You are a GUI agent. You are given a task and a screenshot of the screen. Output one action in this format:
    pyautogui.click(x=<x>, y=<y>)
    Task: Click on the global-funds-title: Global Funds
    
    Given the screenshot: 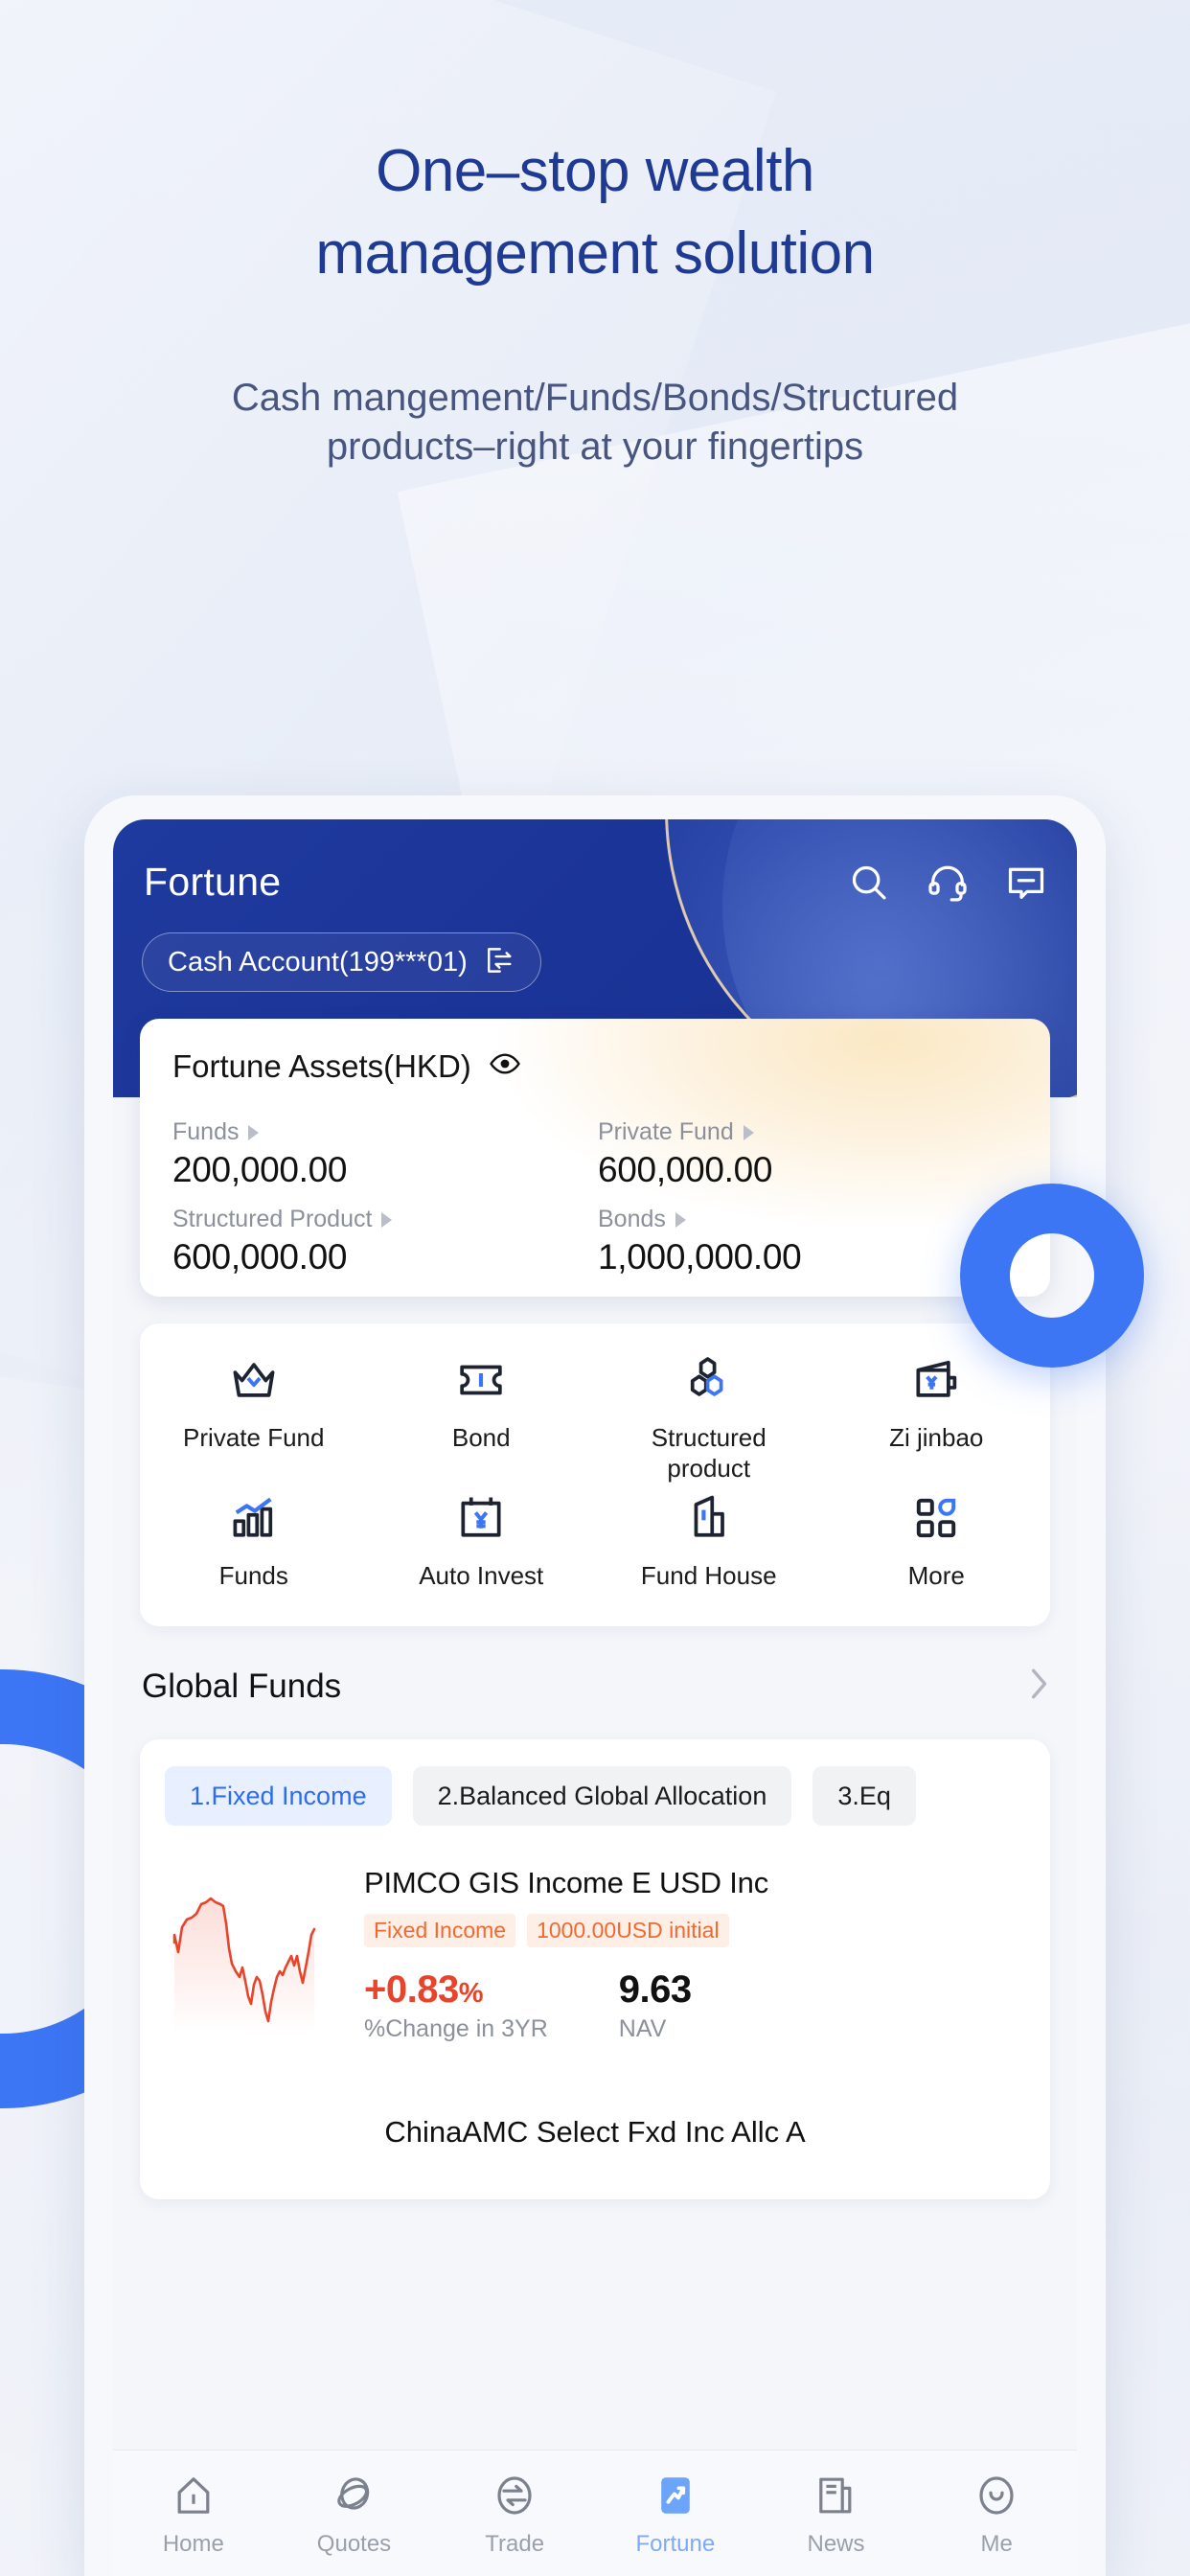 What is the action you would take?
    pyautogui.click(x=242, y=1686)
    